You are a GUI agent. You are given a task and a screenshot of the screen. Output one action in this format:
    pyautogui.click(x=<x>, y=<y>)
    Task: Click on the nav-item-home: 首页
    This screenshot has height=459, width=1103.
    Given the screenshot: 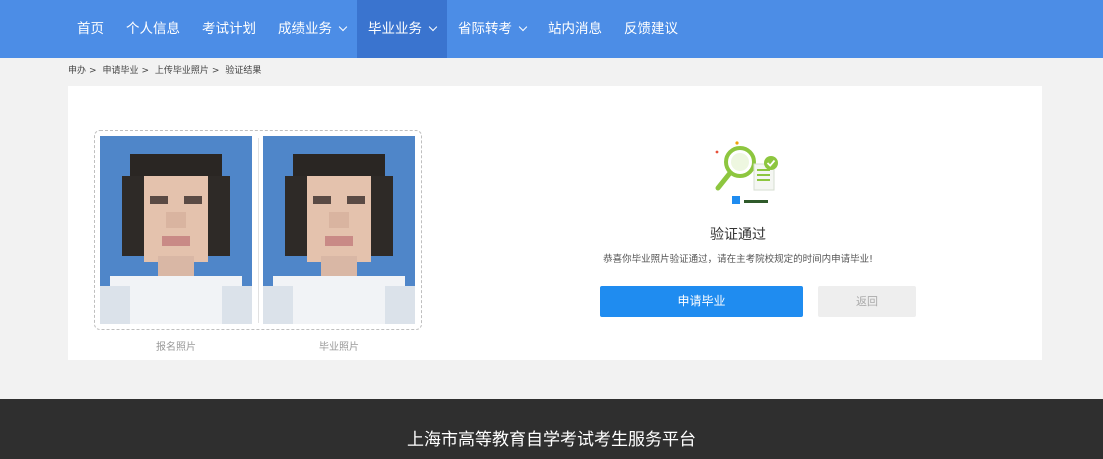 What is the action you would take?
    pyautogui.click(x=90, y=29)
    